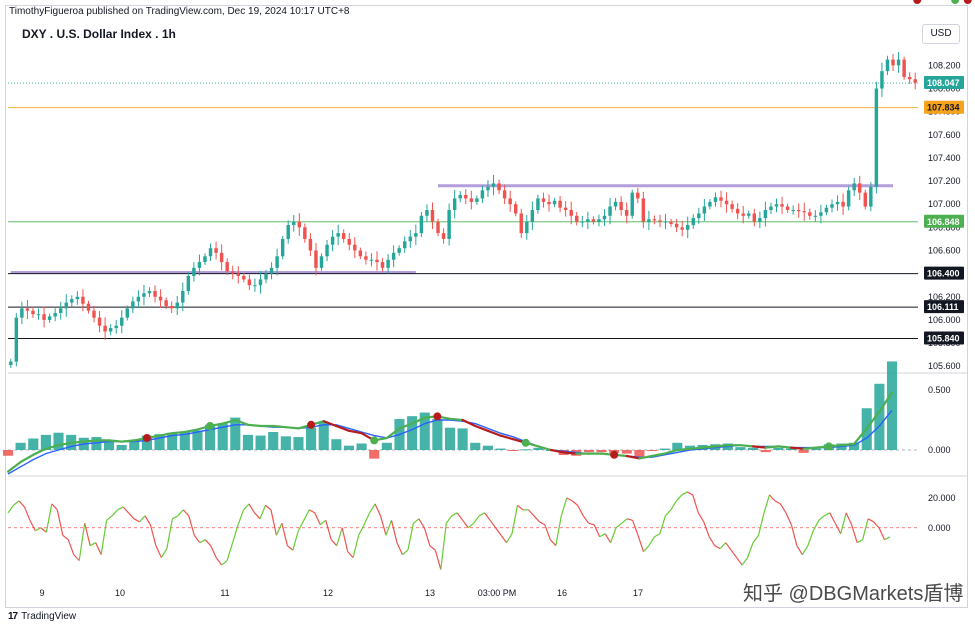 This screenshot has width=975, height=631. What do you see at coordinates (562, 593) in the screenshot?
I see `time-axis-tick: 16` at bounding box center [562, 593].